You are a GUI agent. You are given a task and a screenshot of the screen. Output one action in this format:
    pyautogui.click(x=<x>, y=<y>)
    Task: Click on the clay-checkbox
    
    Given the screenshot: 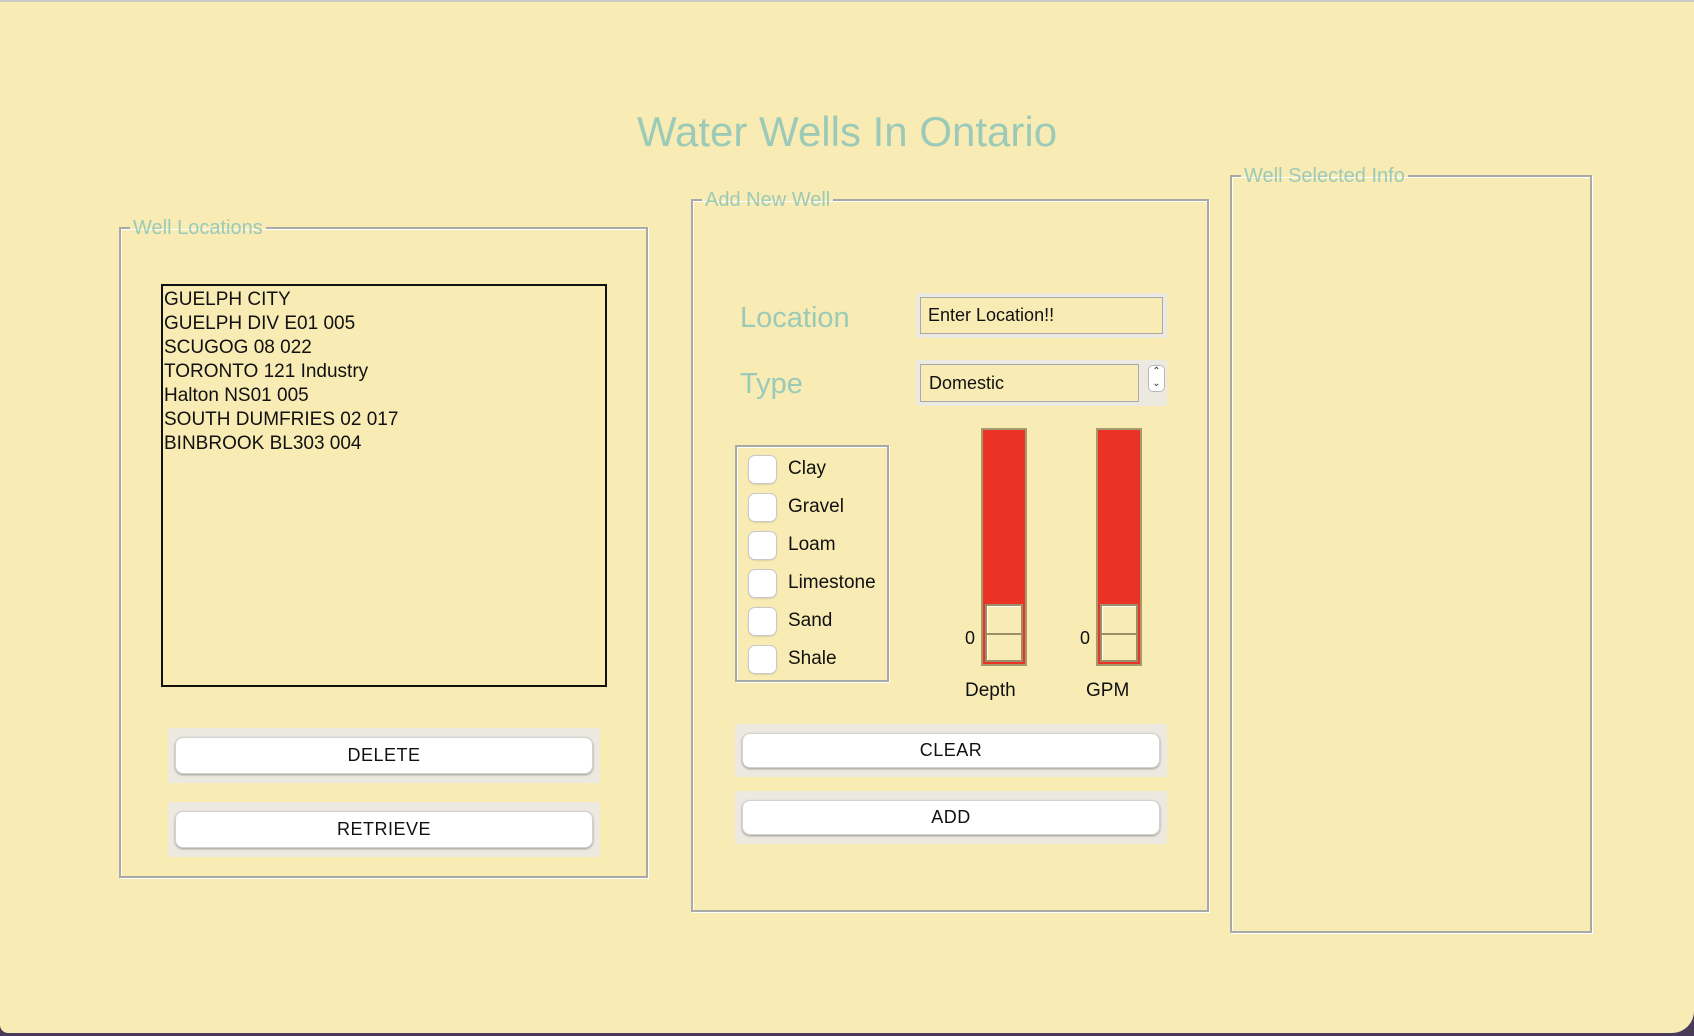 What is the action you would take?
    pyautogui.click(x=762, y=469)
    